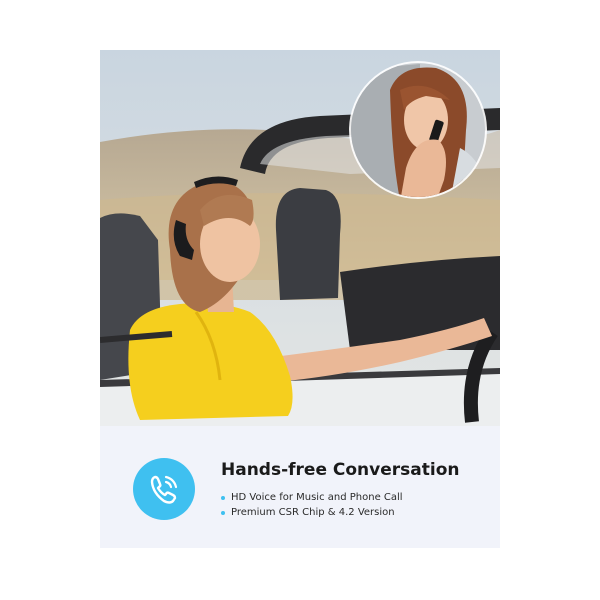  I want to click on feature-item: Premium CSR Chip & 4.2 Version, so click(312, 512).